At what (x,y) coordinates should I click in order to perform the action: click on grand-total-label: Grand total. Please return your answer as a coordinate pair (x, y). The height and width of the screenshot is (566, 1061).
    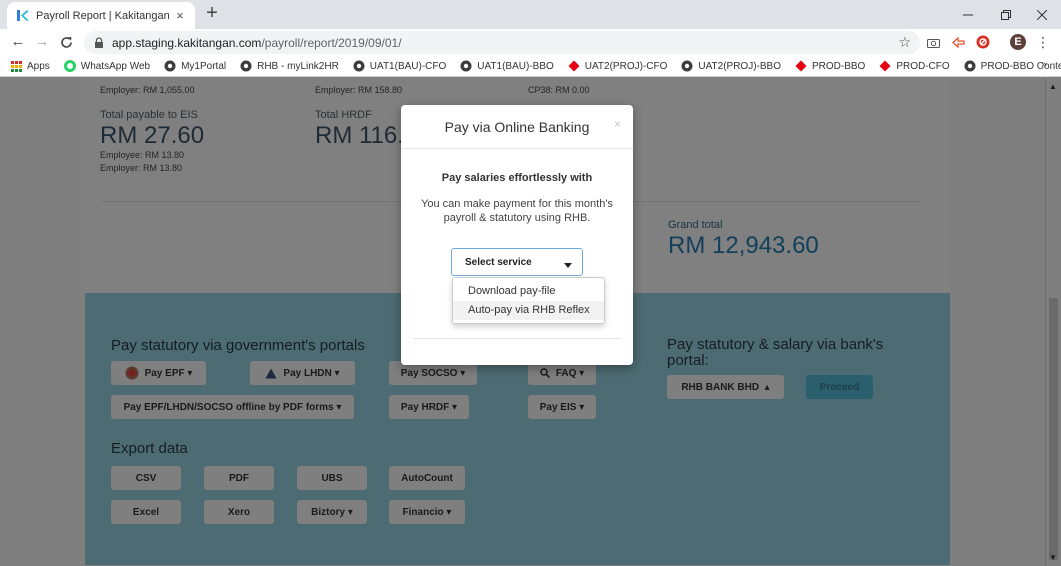
    Looking at the image, I should click on (695, 225).